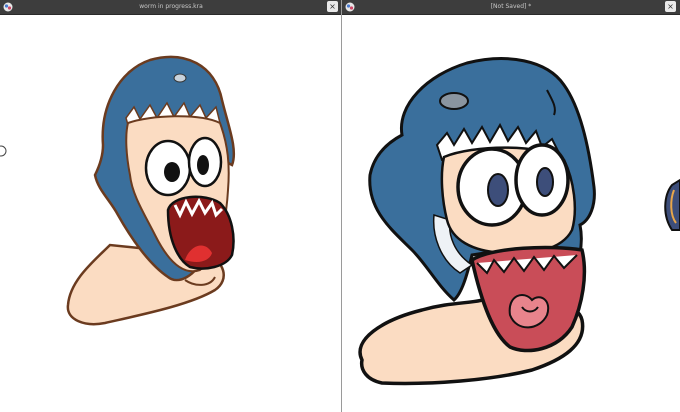  Describe the element at coordinates (3, 151) in the screenshot. I see `cursor-circle-icon` at that location.